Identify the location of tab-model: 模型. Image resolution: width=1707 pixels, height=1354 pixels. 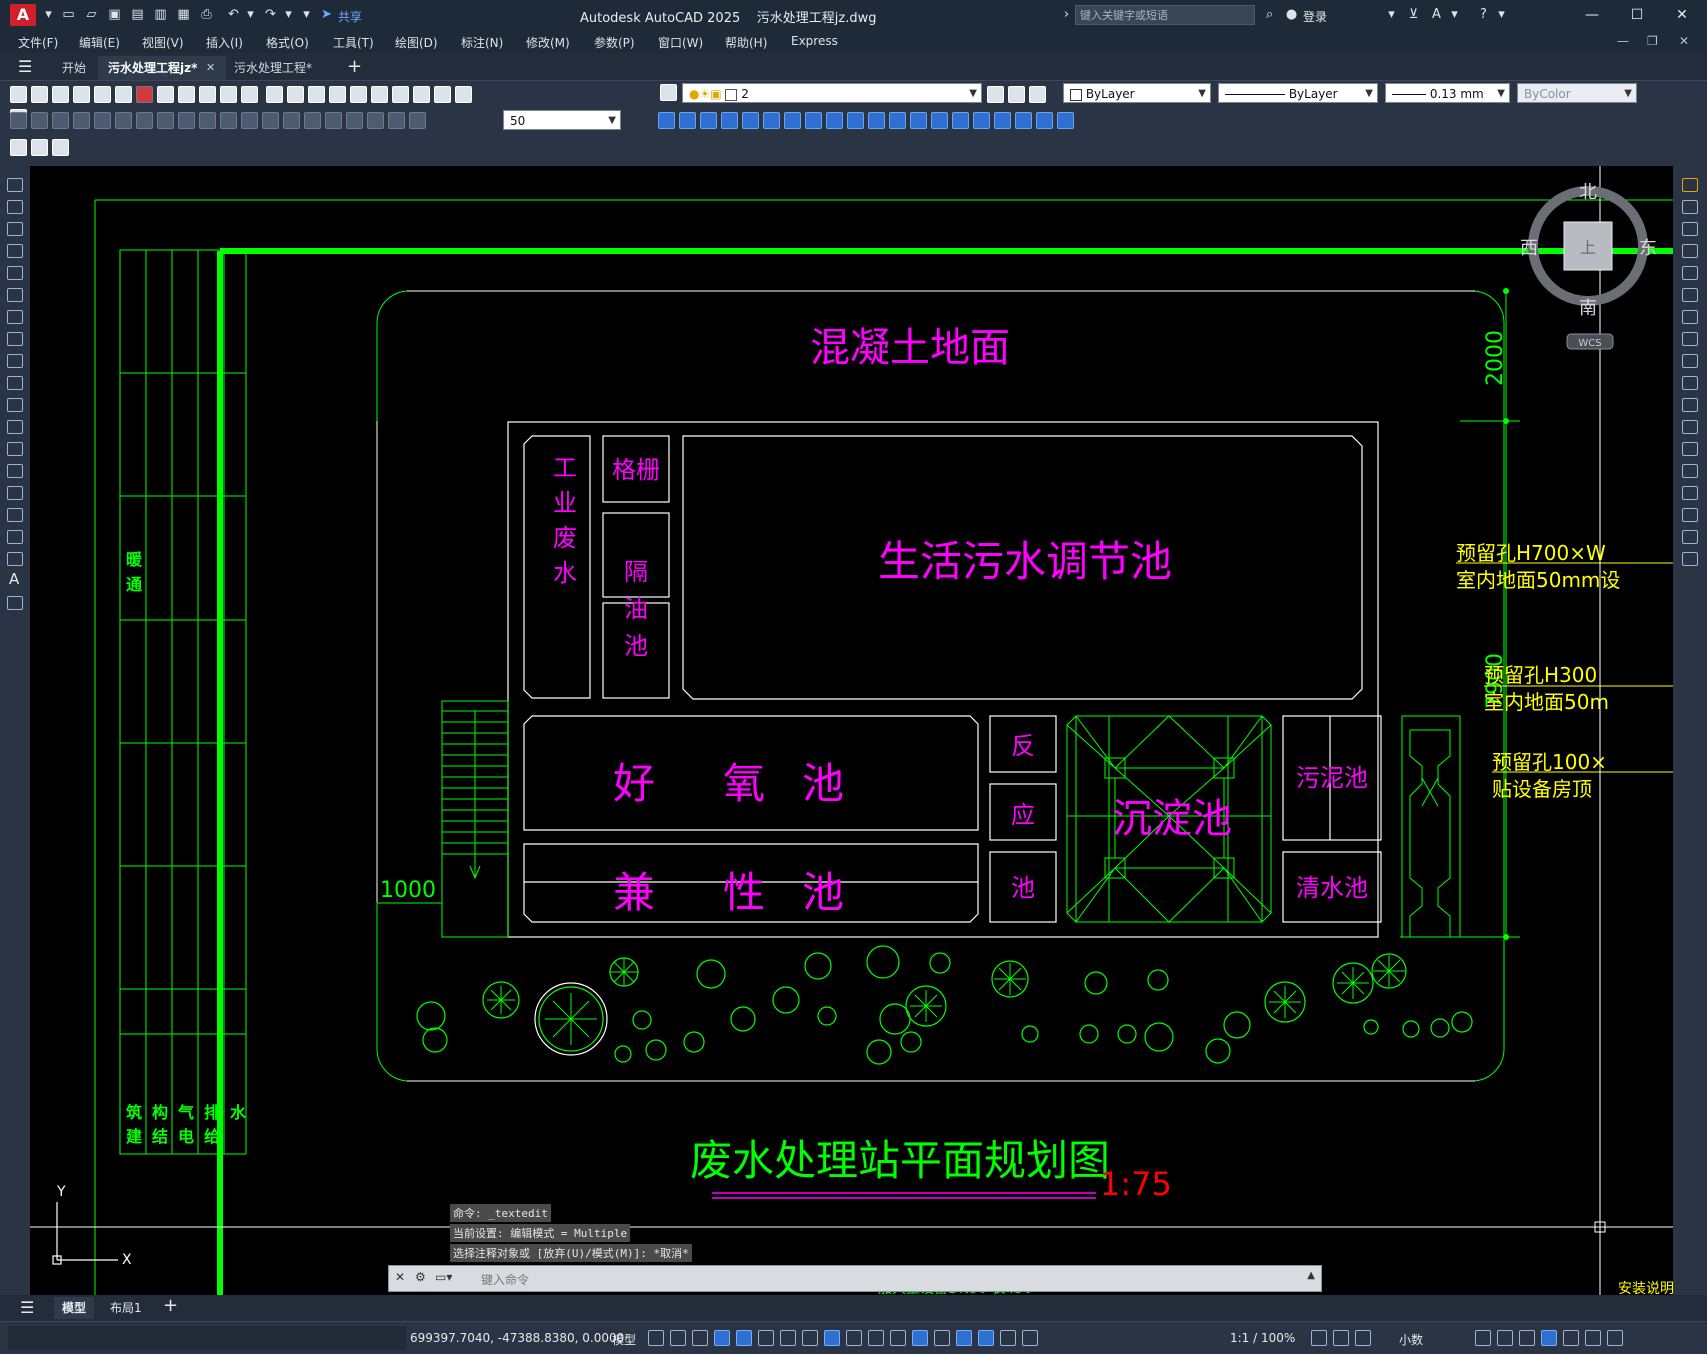
(74, 1308).